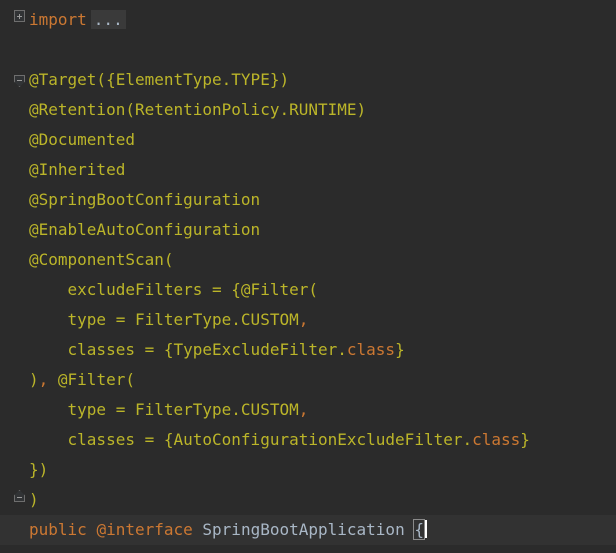  What do you see at coordinates (198, 109) in the screenshot?
I see `annotation-retention: @Retention(RetentionPolicy.RUNTIME)` at bounding box center [198, 109].